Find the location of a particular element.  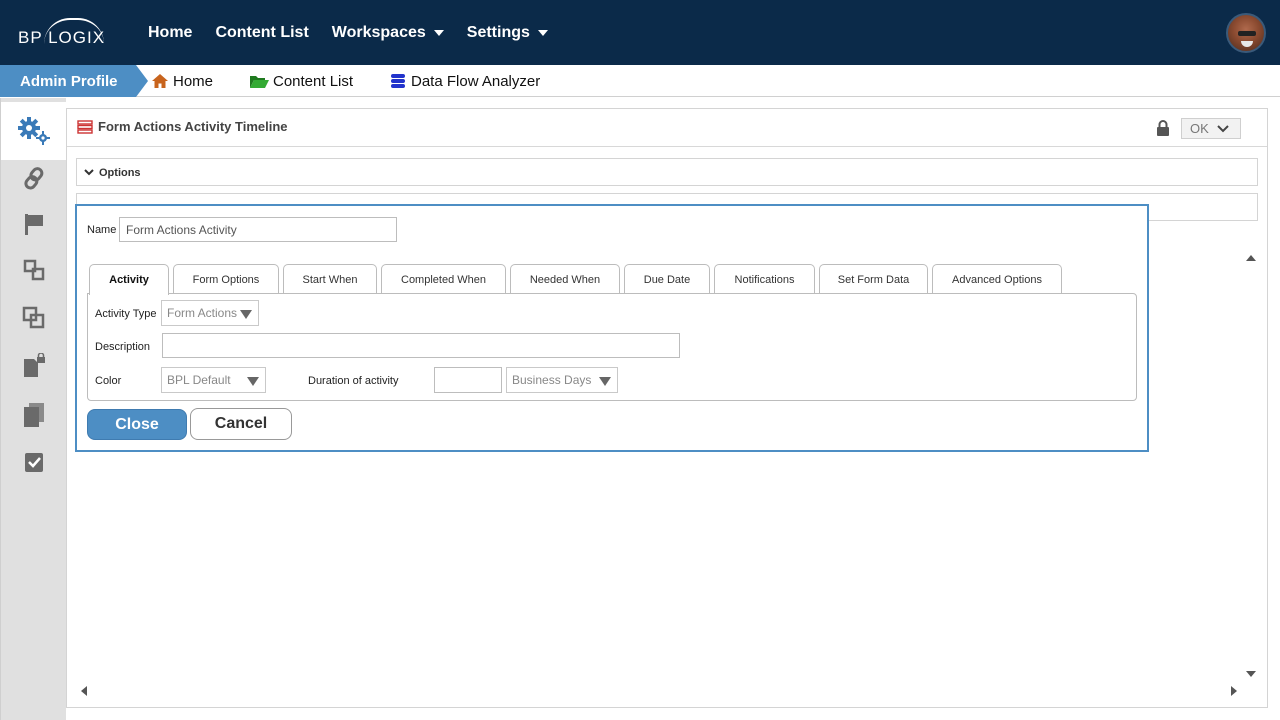

crumb-data-flow-analyzer-label: Data Flow Analyzer is located at coordinates (476, 81).